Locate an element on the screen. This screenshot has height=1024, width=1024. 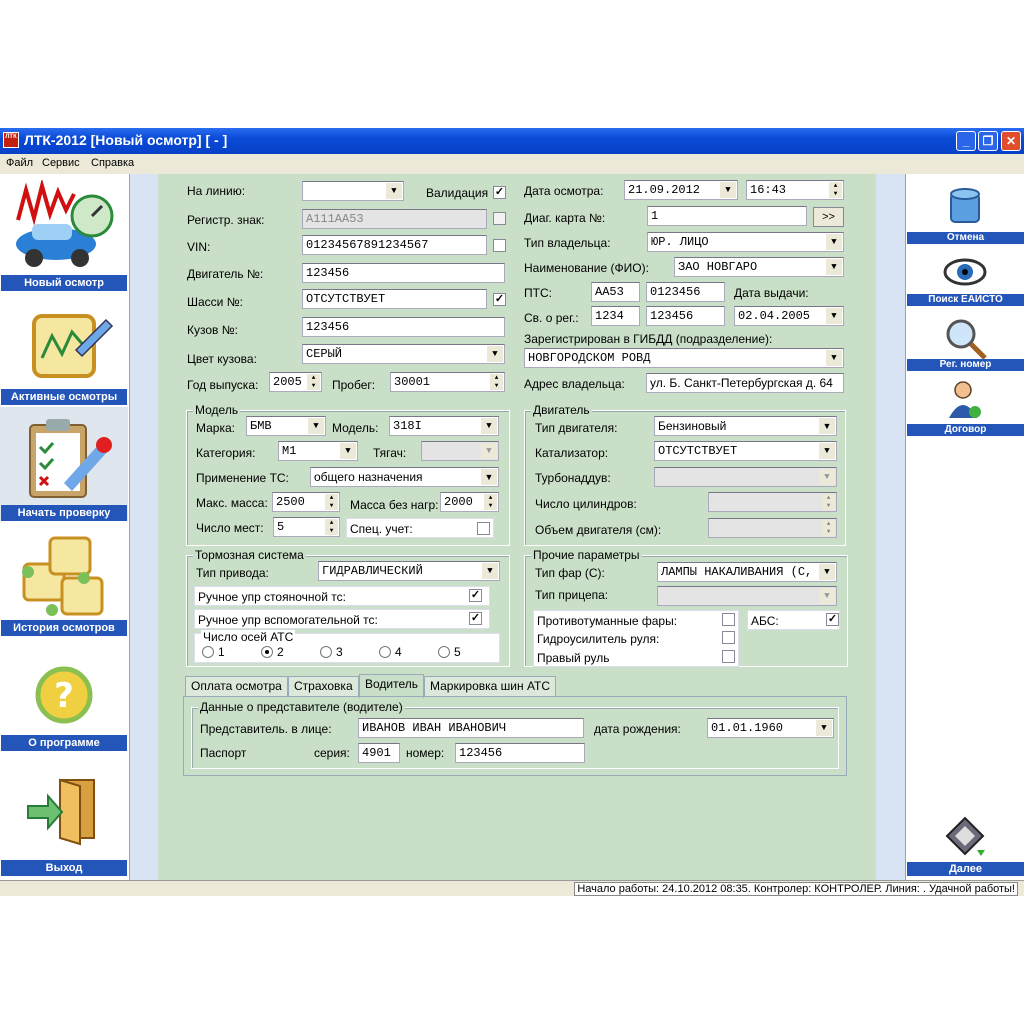
time-spinner: 16:43 ▲ ▼ is located at coordinates (795, 190).